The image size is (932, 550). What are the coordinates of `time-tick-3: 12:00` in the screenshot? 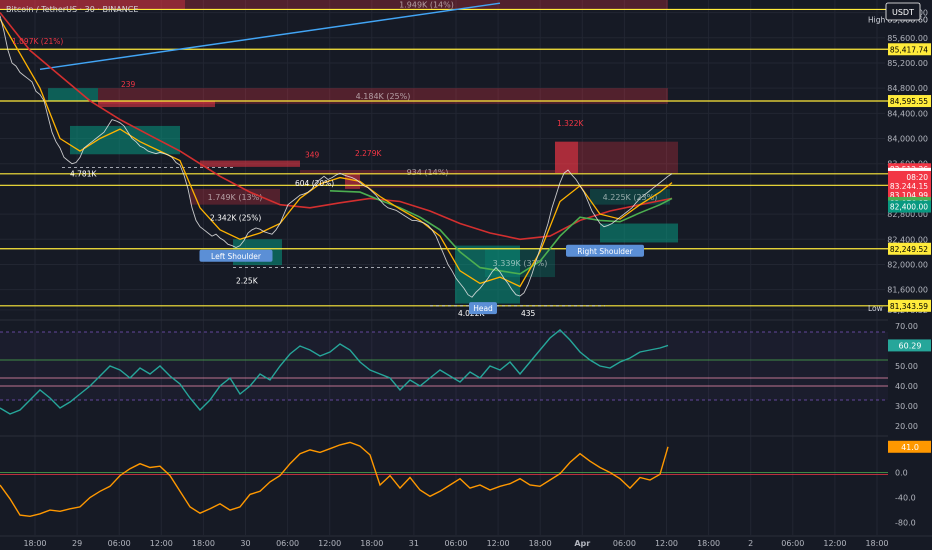 It's located at (161, 543).